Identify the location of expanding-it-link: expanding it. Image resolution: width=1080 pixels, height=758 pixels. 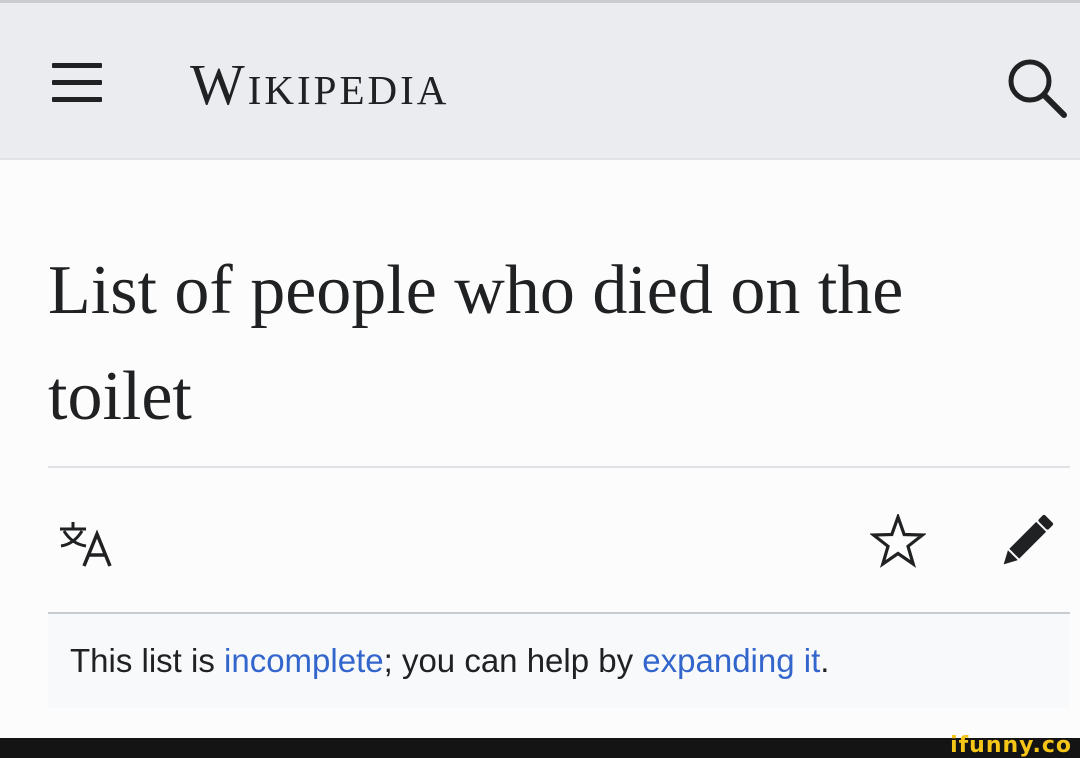
(731, 660).